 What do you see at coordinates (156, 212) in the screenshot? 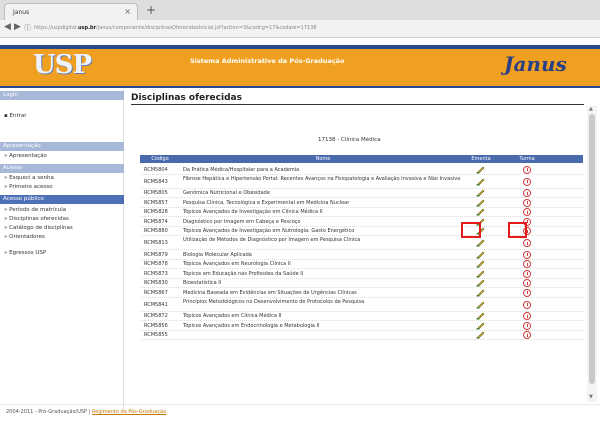
I see `cell-code: RCM5828` at bounding box center [156, 212].